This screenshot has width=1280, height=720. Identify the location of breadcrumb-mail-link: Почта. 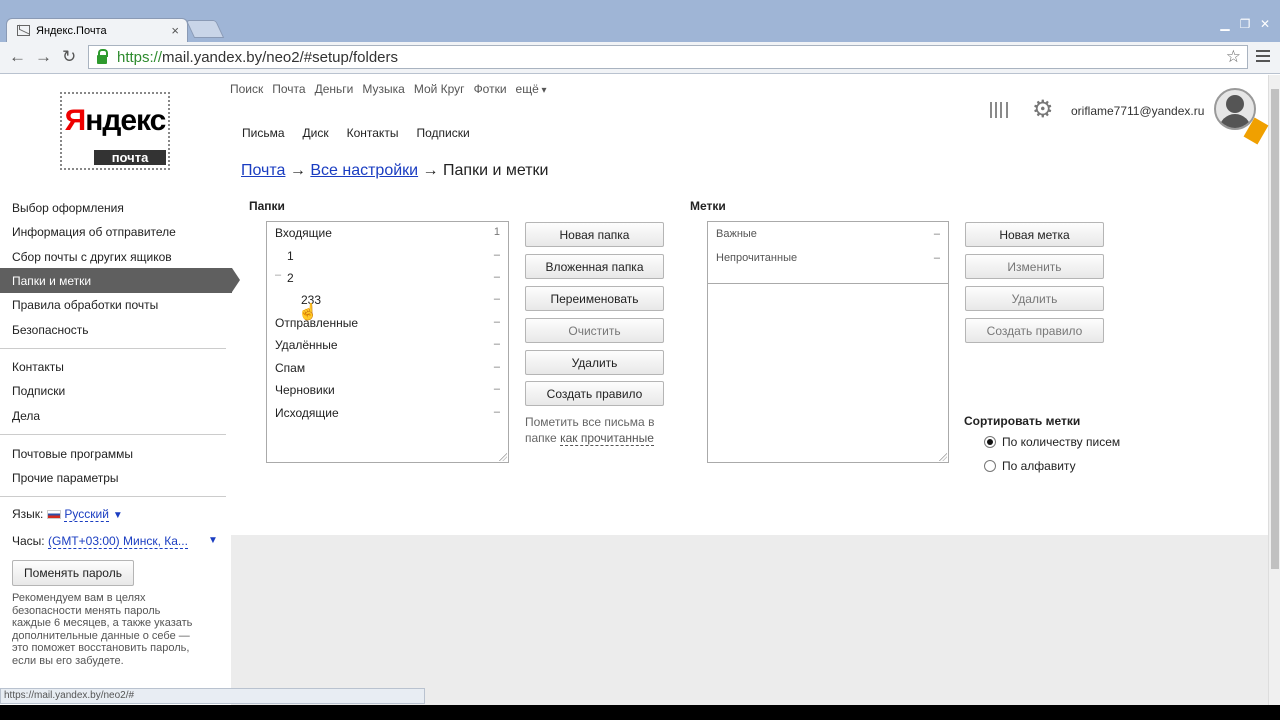
(263, 170).